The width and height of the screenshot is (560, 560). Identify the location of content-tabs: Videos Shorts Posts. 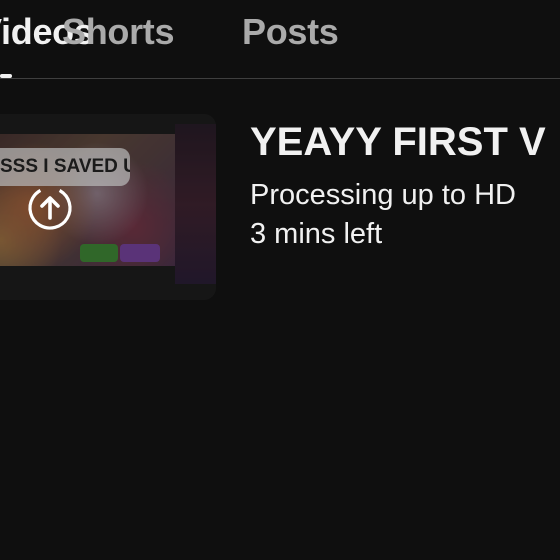
(280, 40).